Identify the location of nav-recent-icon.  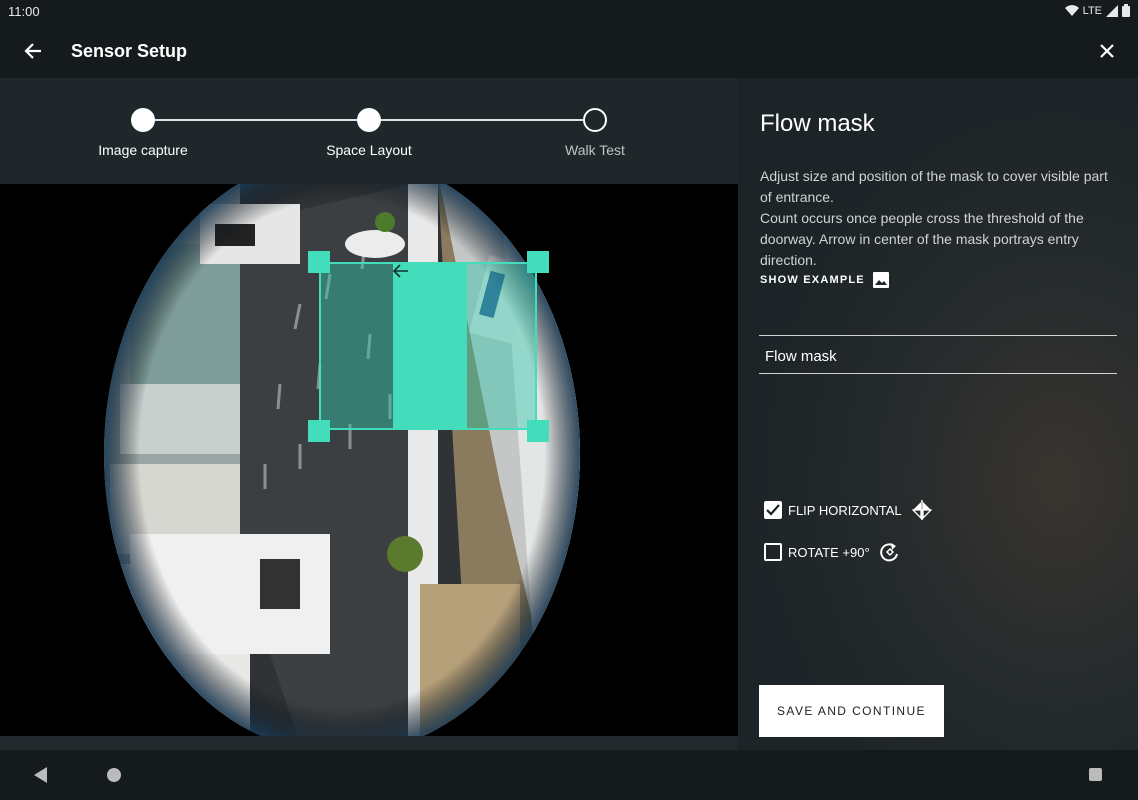
(1095, 774).